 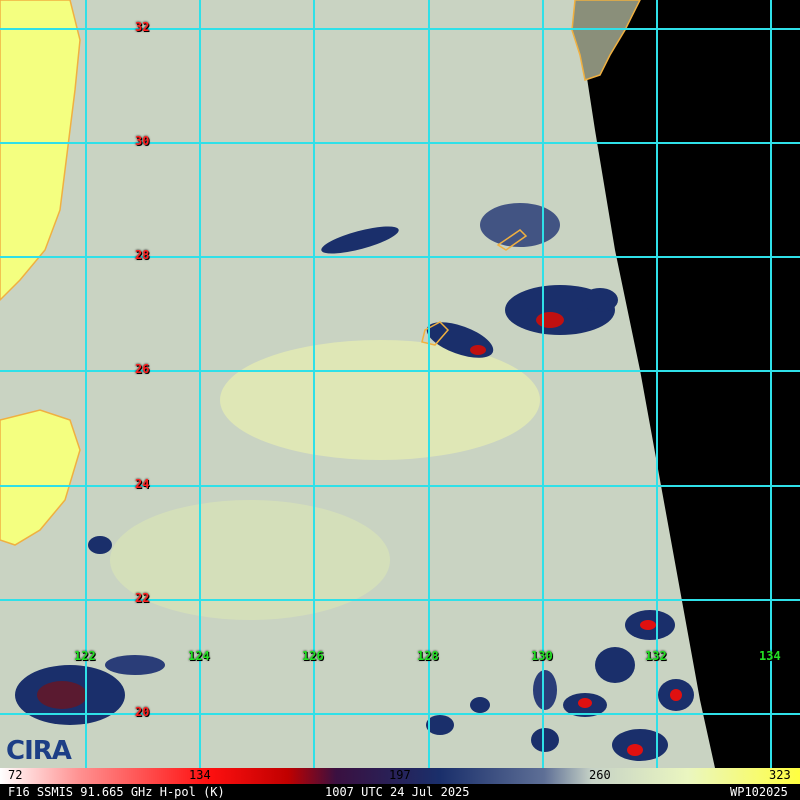 I want to click on lon-label-128: 128, so click(x=428, y=656).